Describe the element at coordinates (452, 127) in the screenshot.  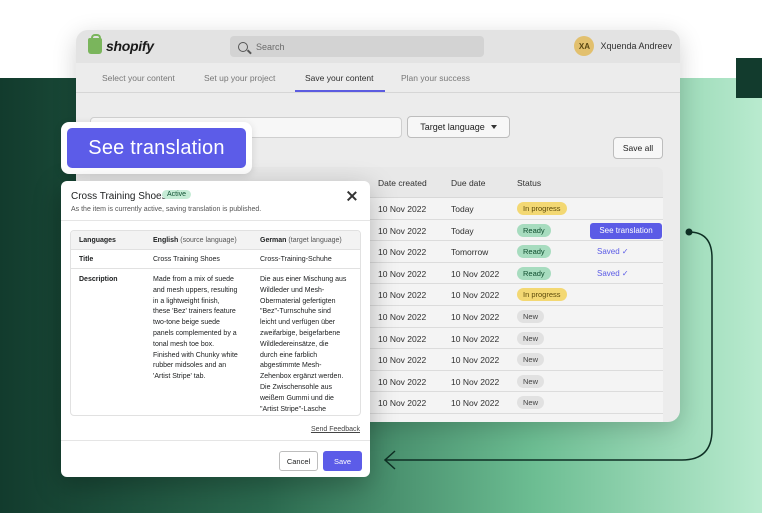
I see `target-language-label: Target language` at that location.